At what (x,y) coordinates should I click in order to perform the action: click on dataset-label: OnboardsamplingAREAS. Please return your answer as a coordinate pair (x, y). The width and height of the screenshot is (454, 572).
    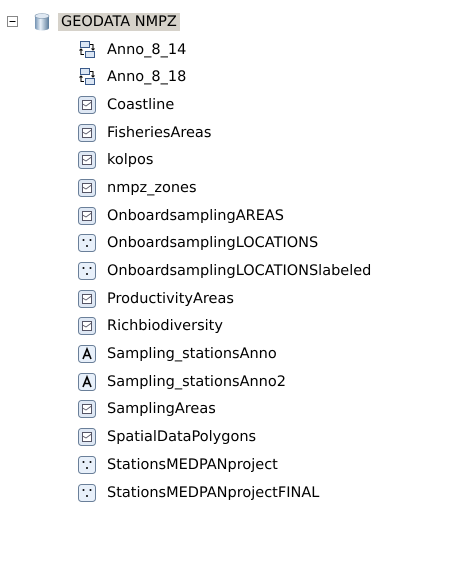
    Looking at the image, I should click on (195, 215).